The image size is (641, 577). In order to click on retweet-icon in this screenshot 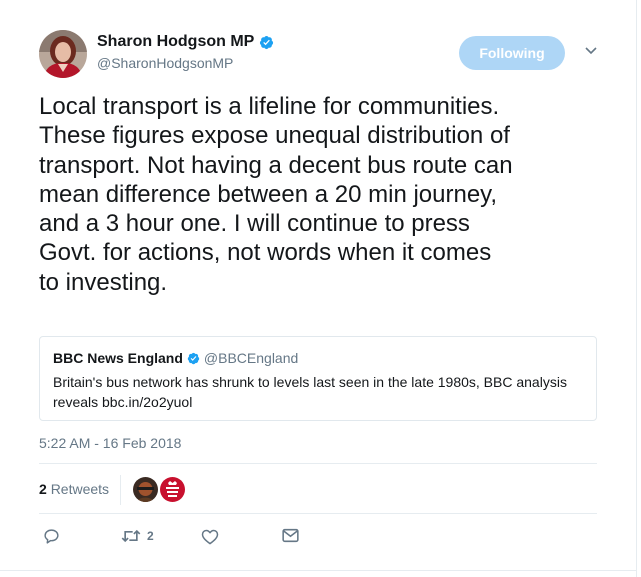, I will do `click(131, 536)`.